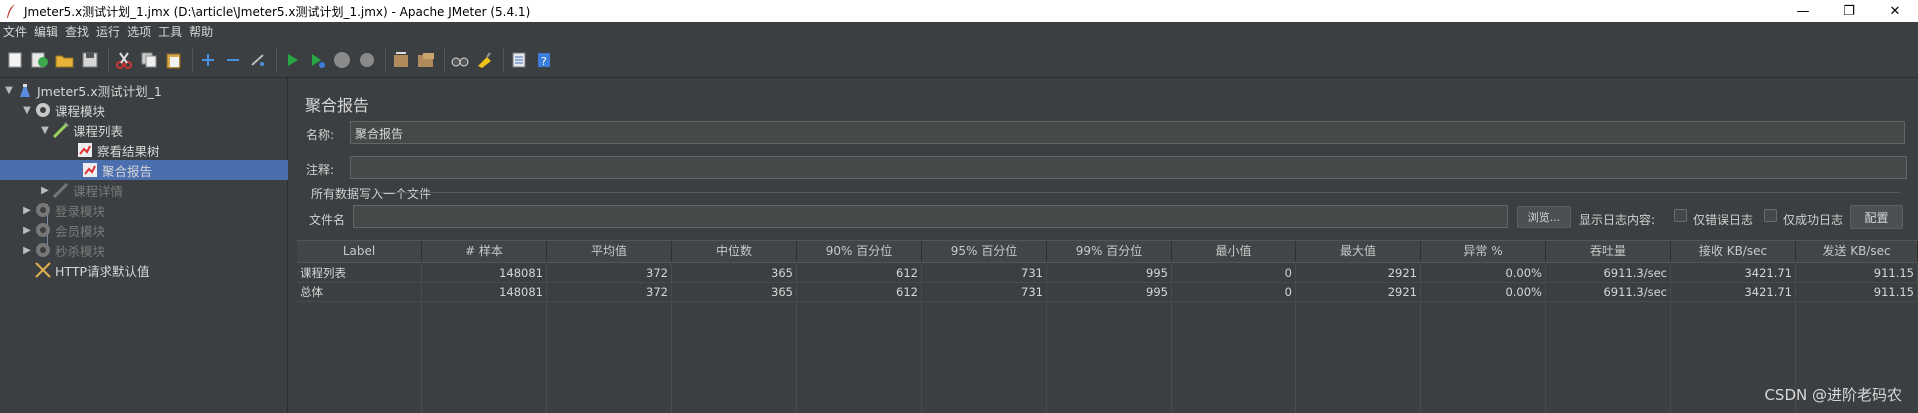 The width and height of the screenshot is (1918, 413). Describe the element at coordinates (62, 250) in the screenshot. I see `tree-item-flash-sale-module: ▶ 秒杀模块` at that location.